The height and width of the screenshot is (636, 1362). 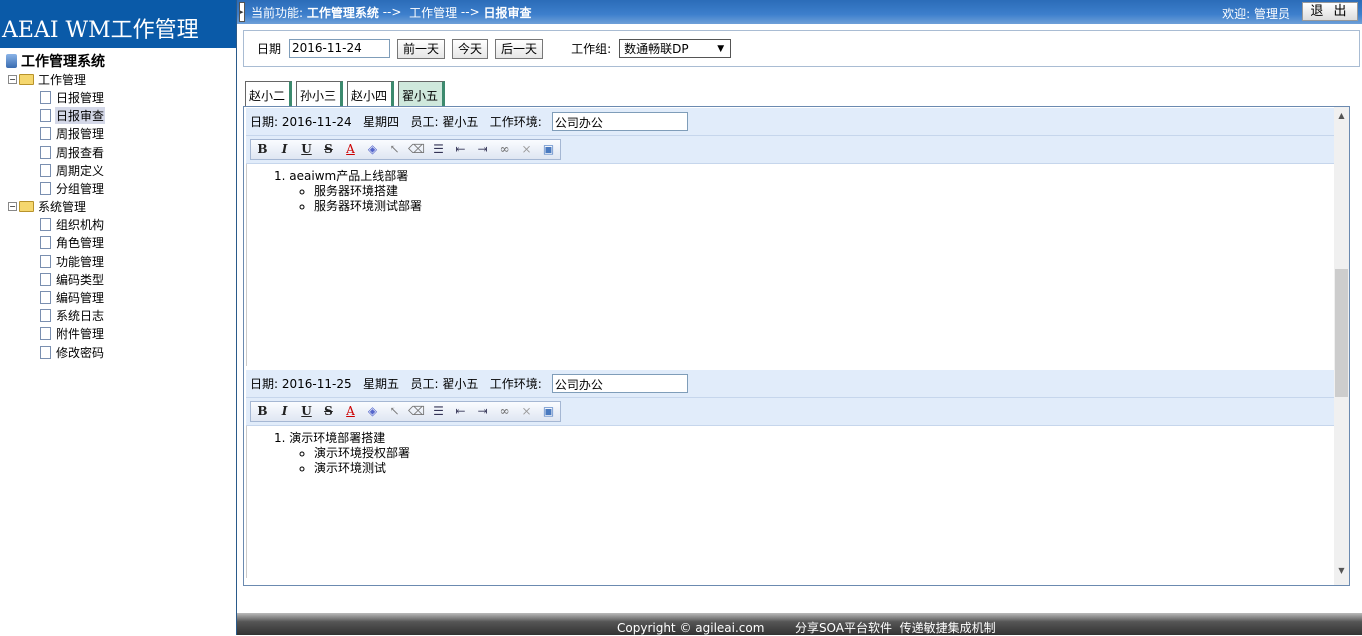 I want to click on tree-item: 角色管理, so click(x=118, y=243).